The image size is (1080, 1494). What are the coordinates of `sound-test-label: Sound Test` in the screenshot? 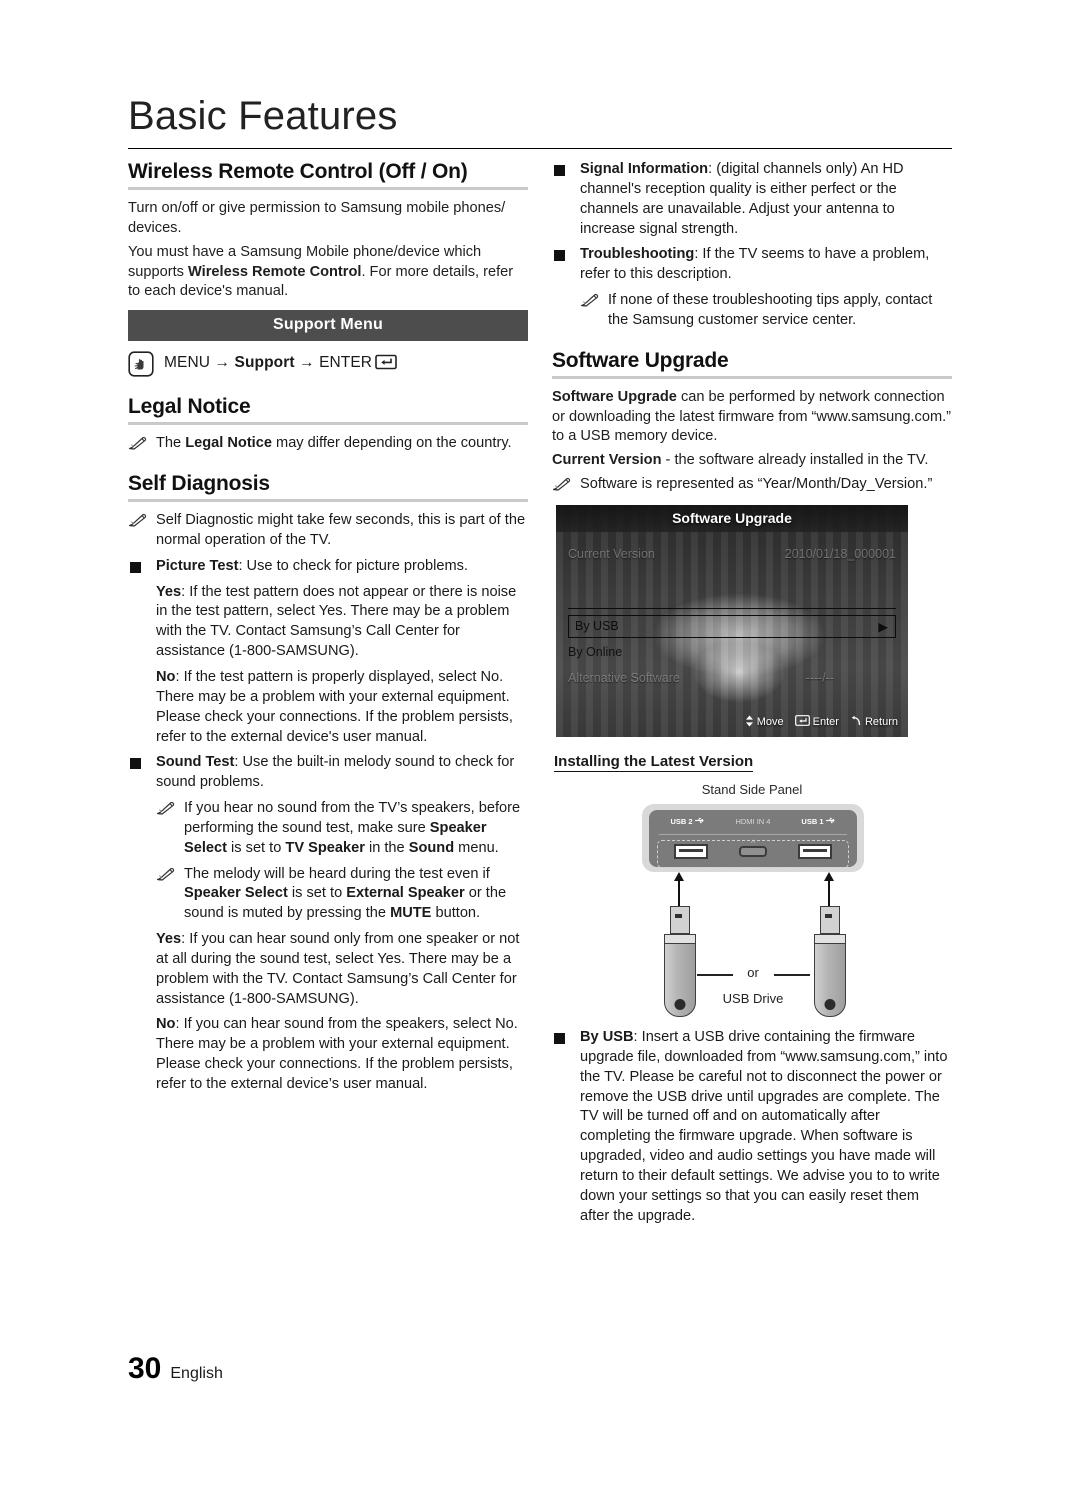 It's located at (195, 762).